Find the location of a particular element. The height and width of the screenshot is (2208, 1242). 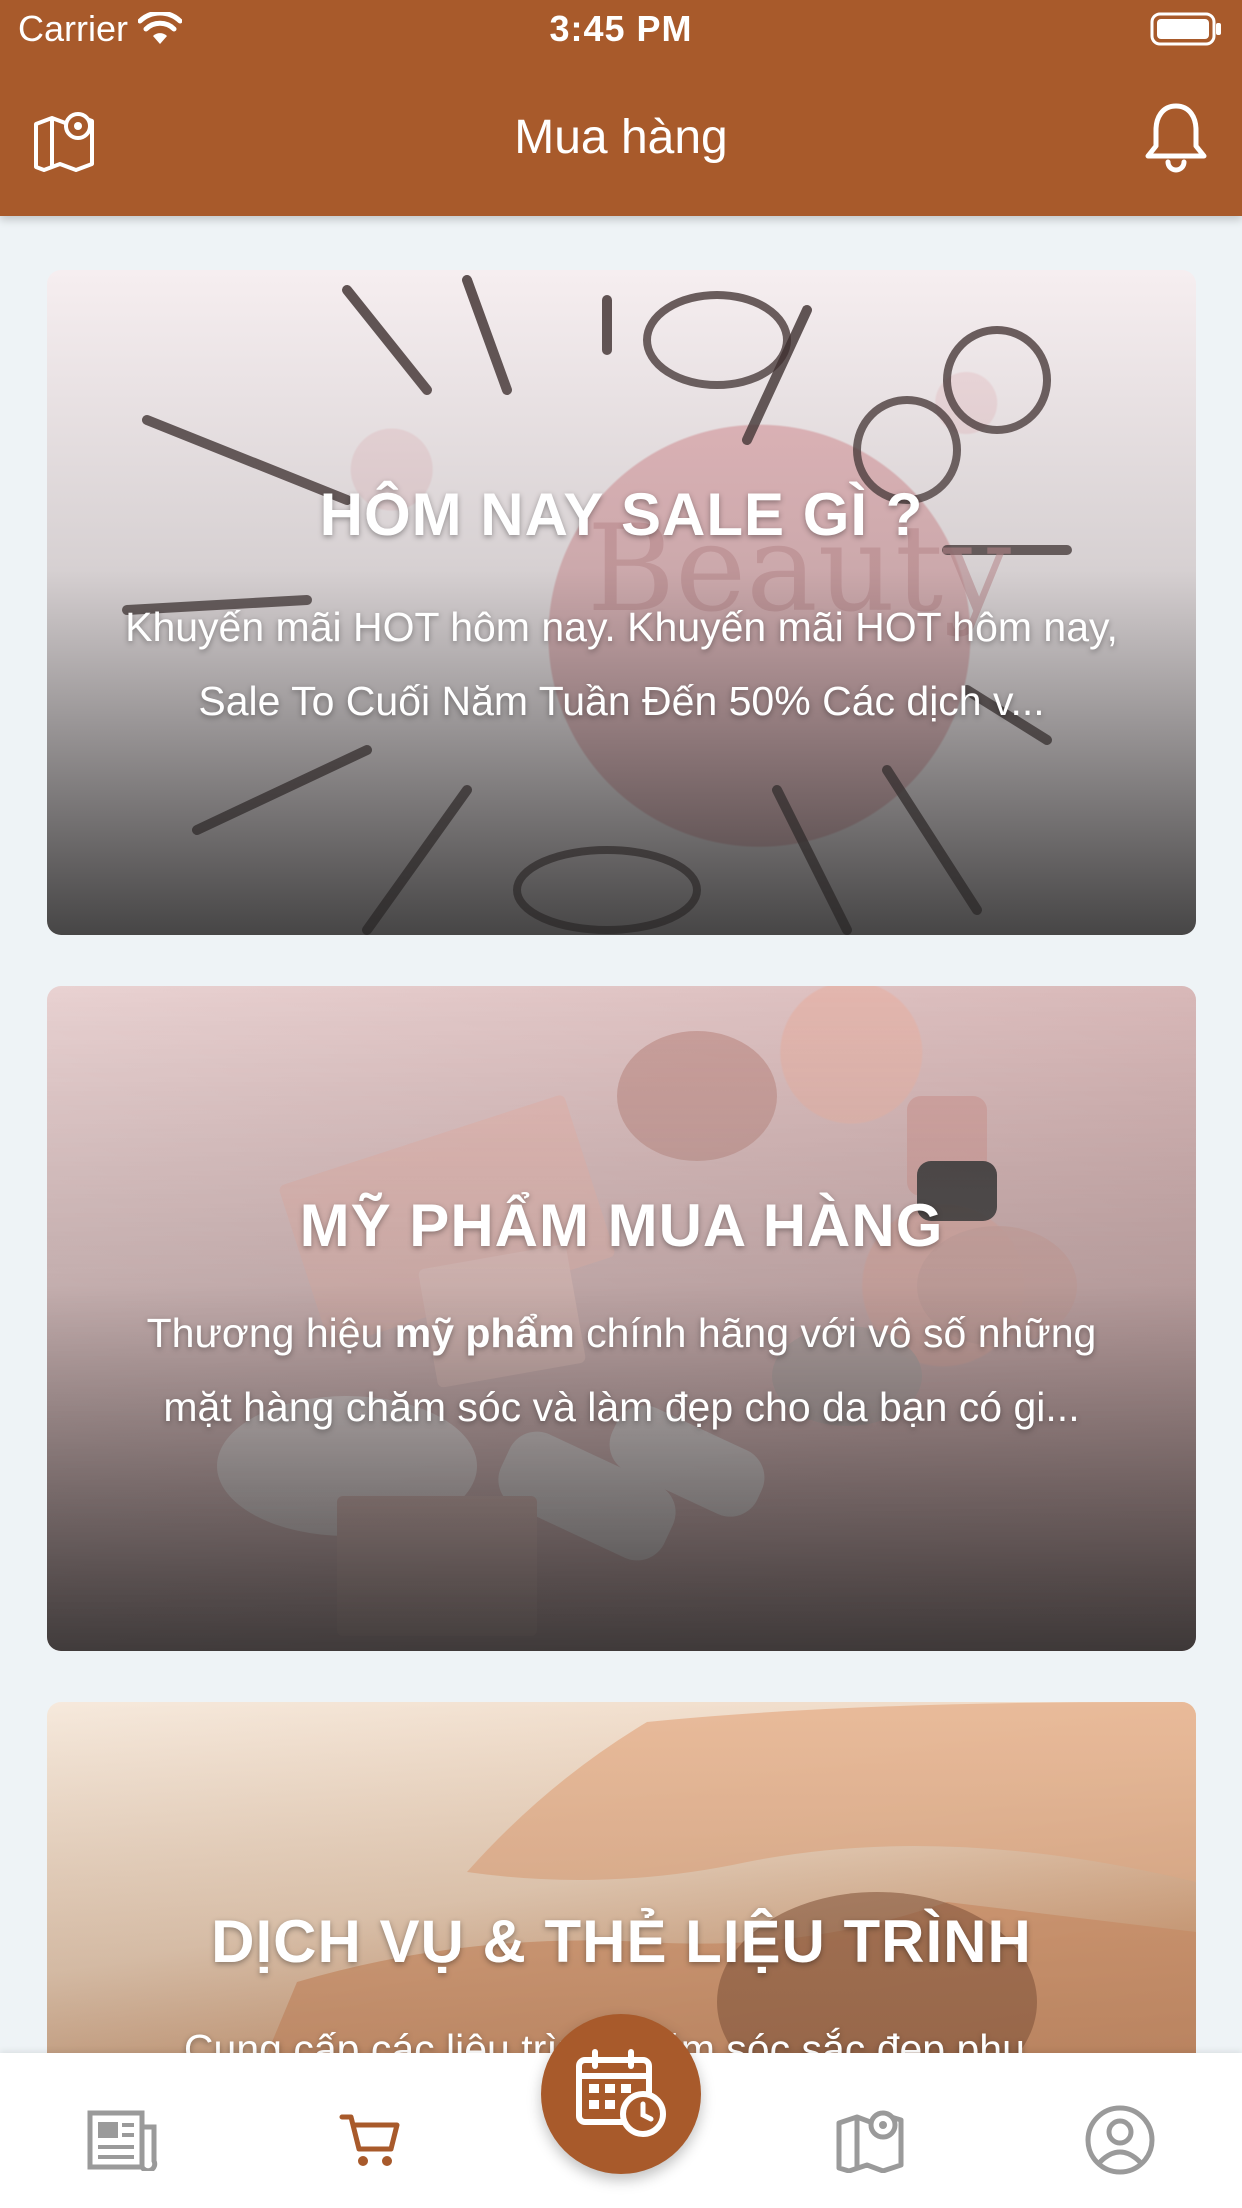

card-title: HÔM NAY SALE GÌ ? is located at coordinates (621, 514).